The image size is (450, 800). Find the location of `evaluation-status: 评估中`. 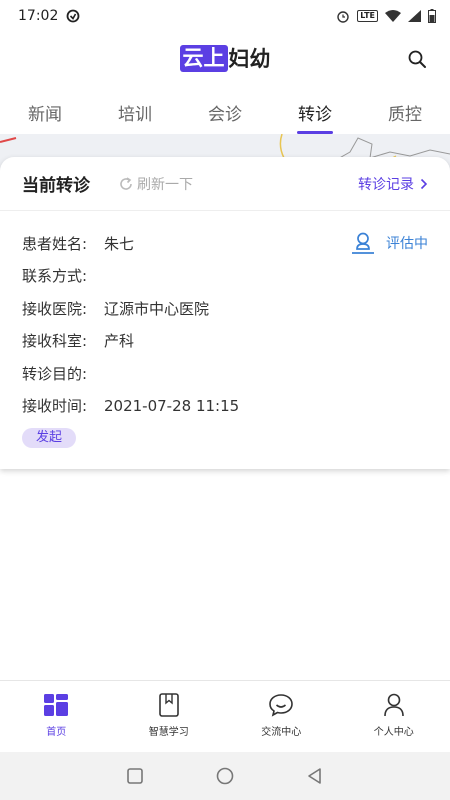

evaluation-status: 评估中 is located at coordinates (389, 243).